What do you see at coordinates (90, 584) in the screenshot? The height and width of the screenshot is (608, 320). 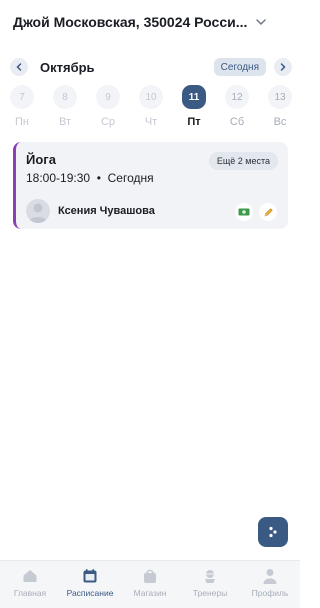 I see `tab-schedule: Расписание` at bounding box center [90, 584].